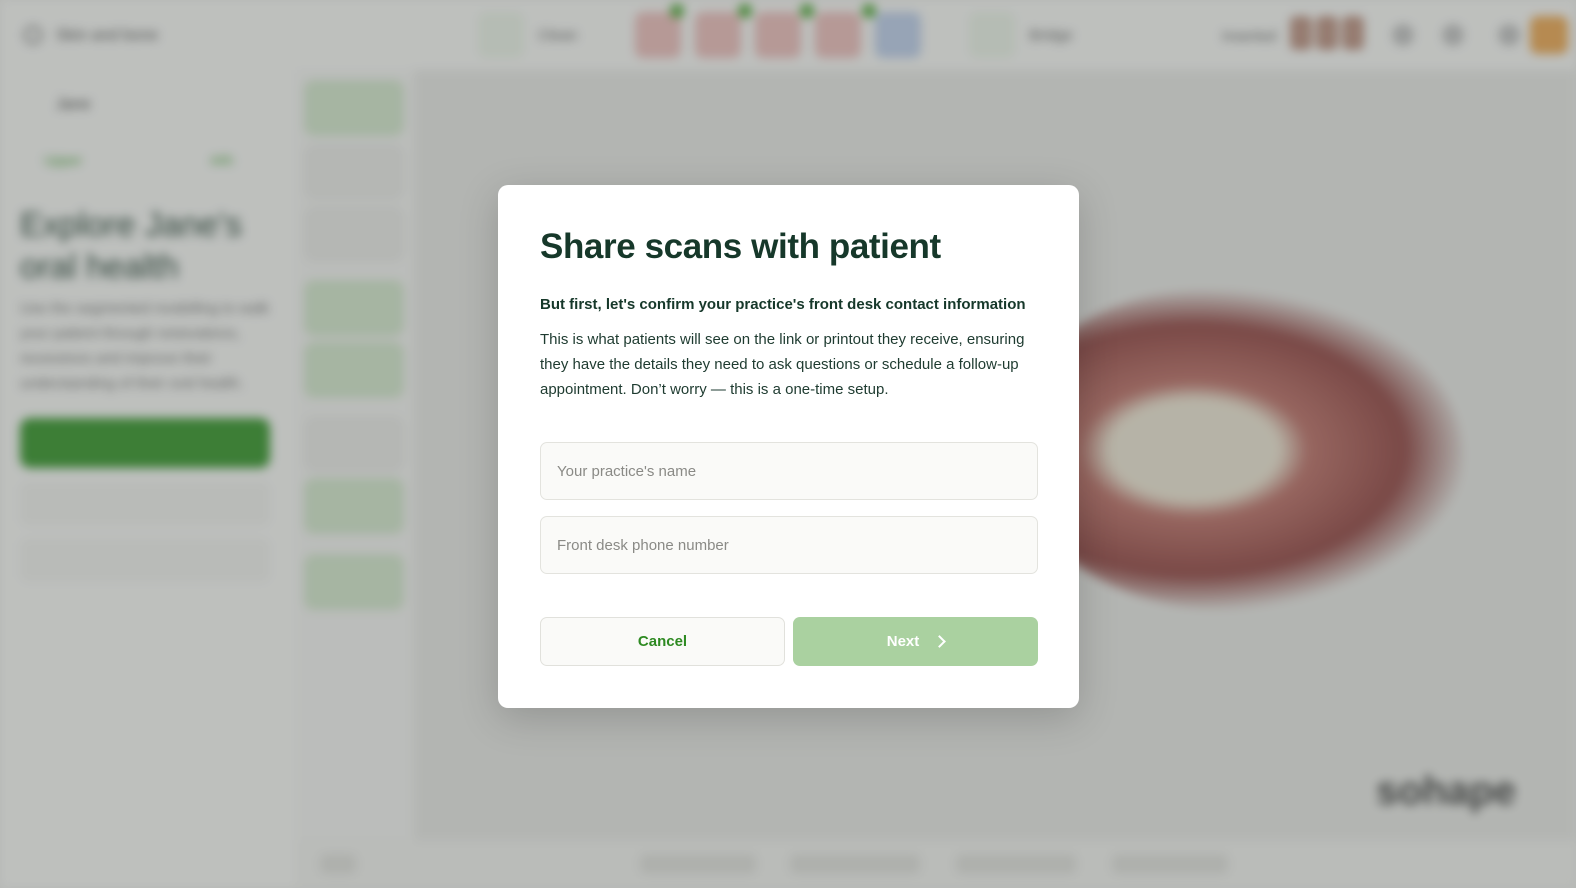  I want to click on cancel-button: Cancel, so click(662, 641).